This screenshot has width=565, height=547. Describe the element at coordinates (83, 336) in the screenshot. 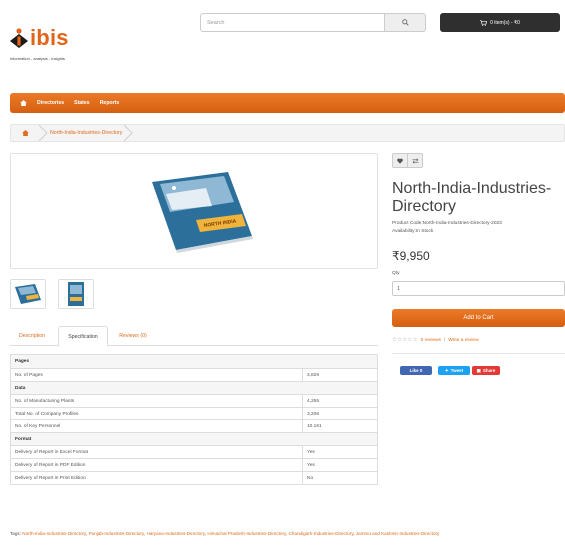

I see `tab-specification: Specification` at that location.